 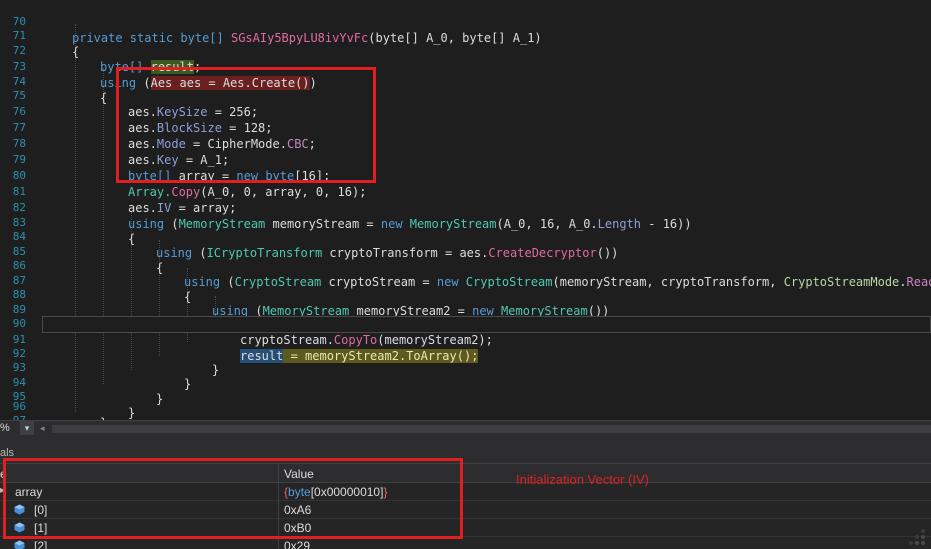 I want to click on field-cube-icon, so click(x=19, y=544).